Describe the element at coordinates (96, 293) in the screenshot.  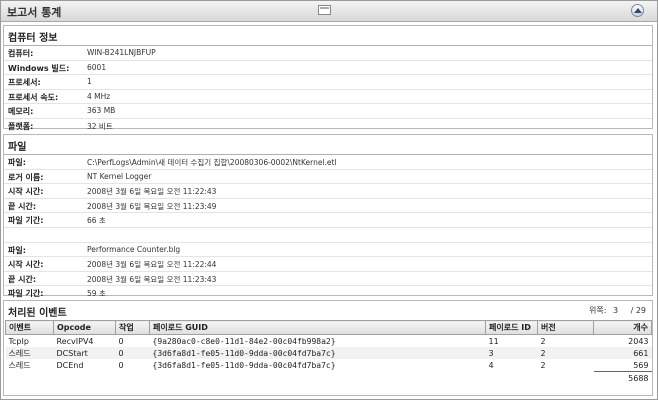
I see `file-value: 59 초` at that location.